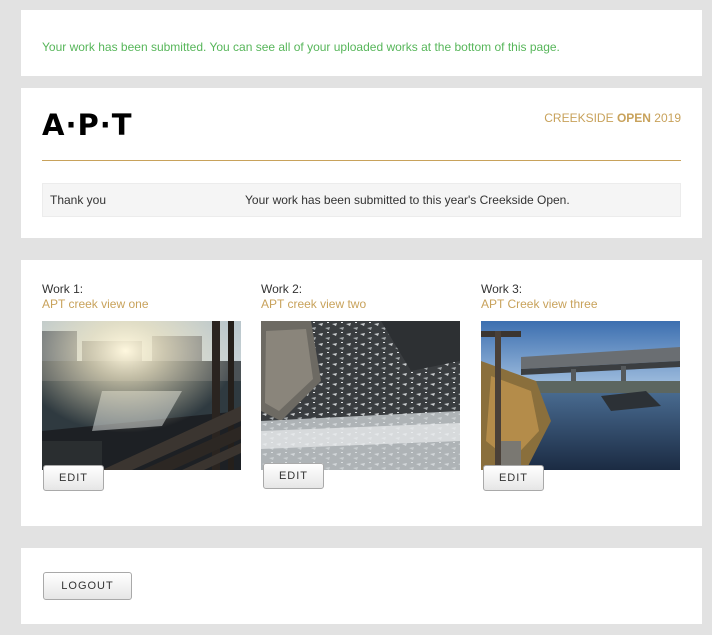 This screenshot has height=635, width=712. I want to click on work-title: APT creek view one, so click(95, 304).